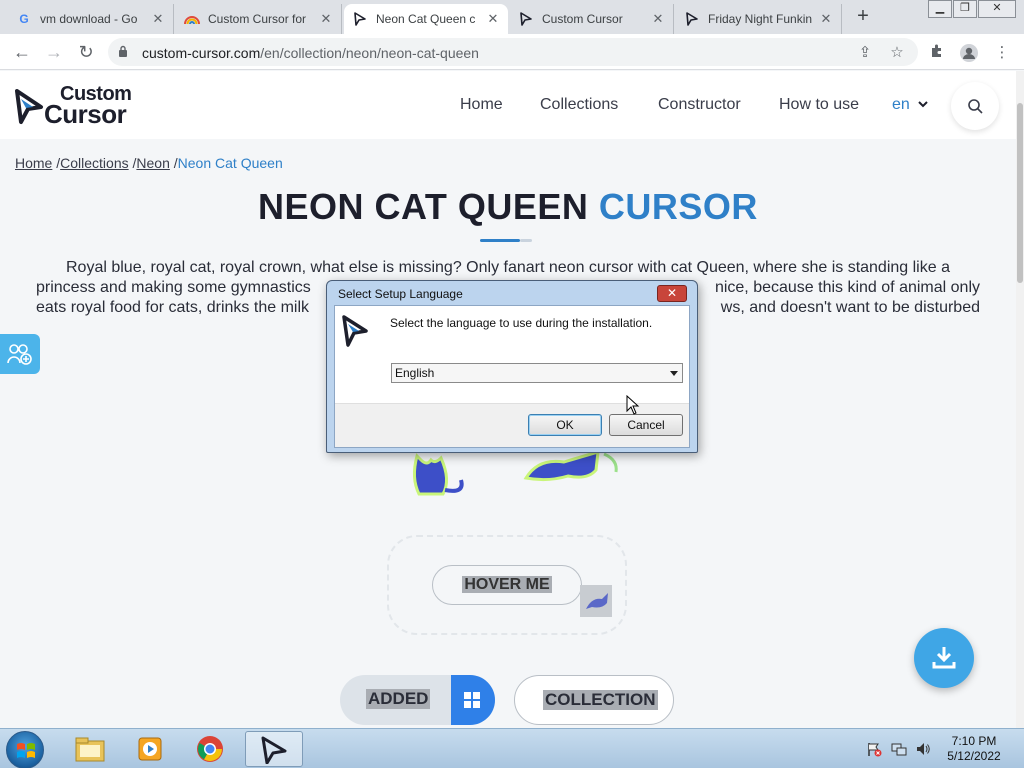  Describe the element at coordinates (500, 240) in the screenshot. I see `title-divider` at that location.